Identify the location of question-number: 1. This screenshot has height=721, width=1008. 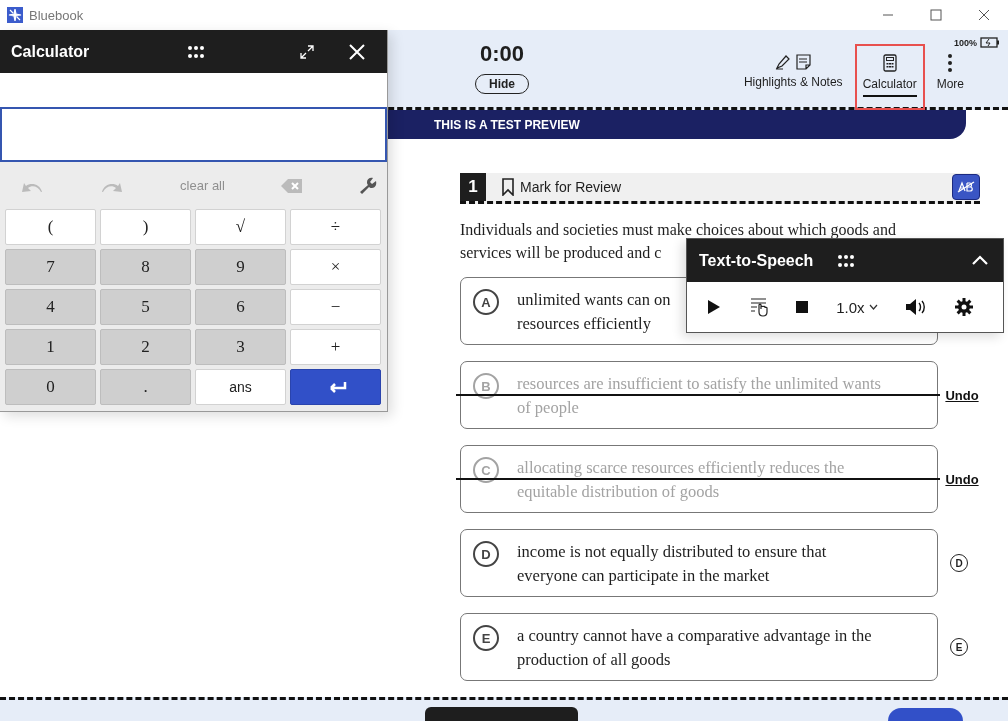
(473, 187).